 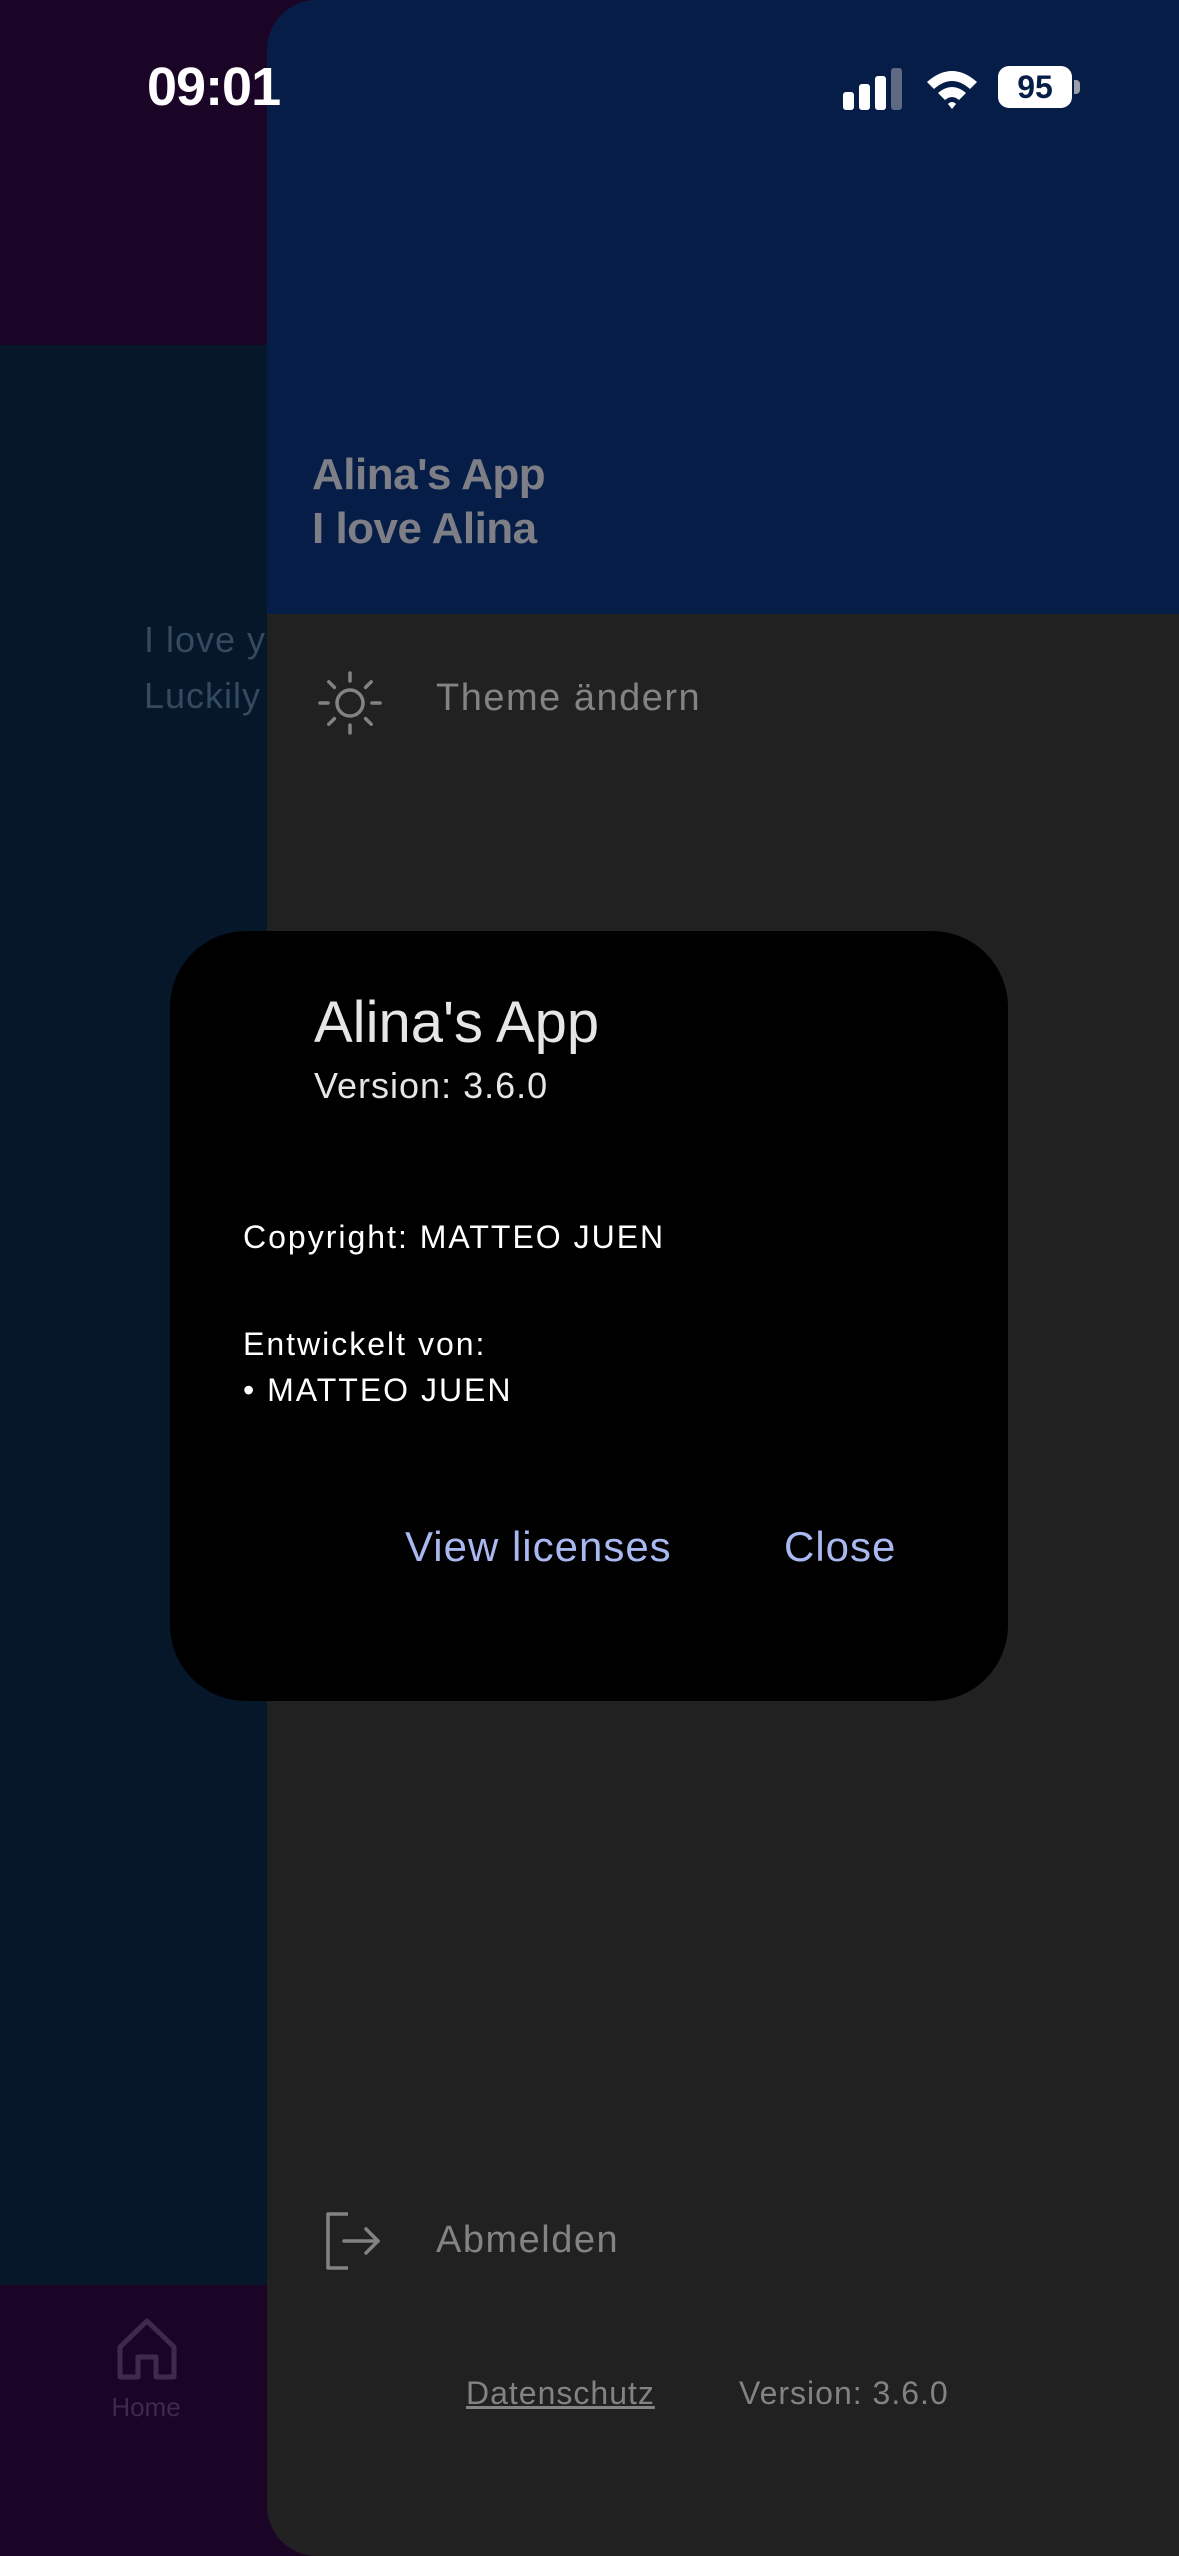 I want to click on nav-home-label: Home, so click(x=146, y=2407).